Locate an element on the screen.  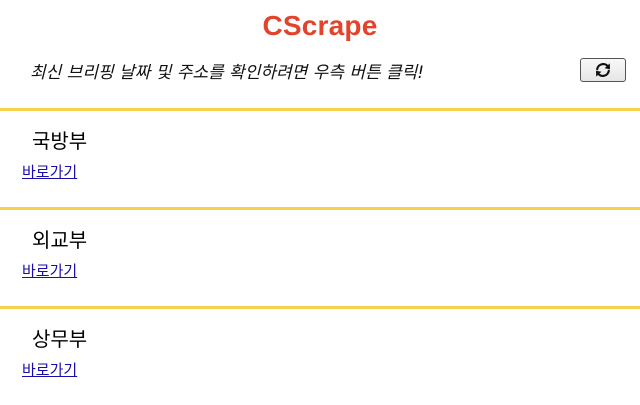
refresh-icon is located at coordinates (603, 70).